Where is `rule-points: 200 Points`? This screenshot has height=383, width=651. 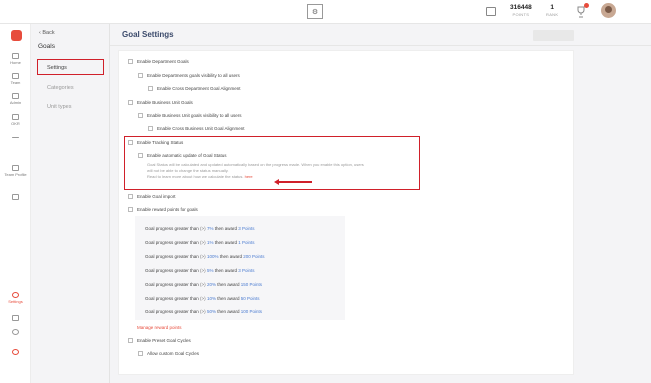 rule-points: 200 Points is located at coordinates (253, 256).